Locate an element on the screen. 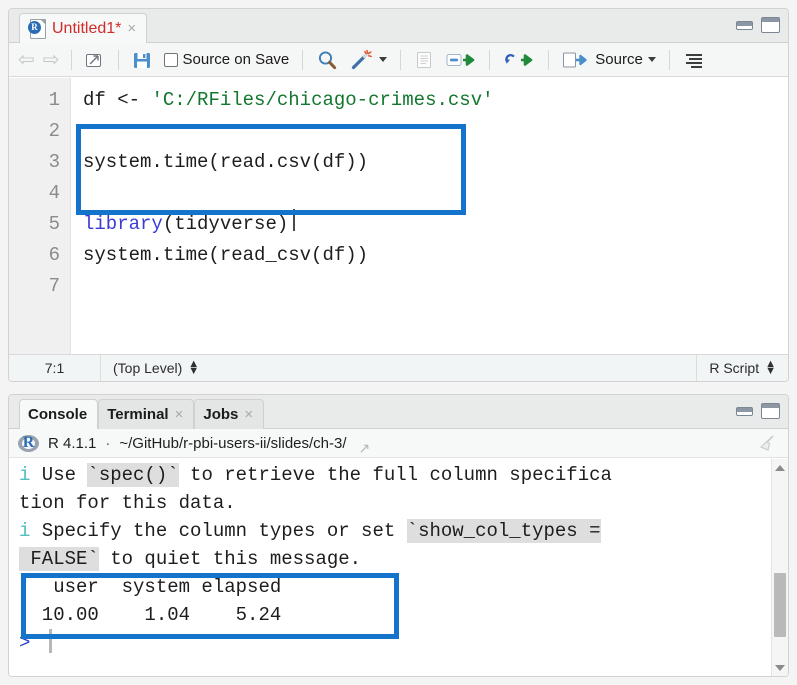  console-token: > is located at coordinates (30, 643).